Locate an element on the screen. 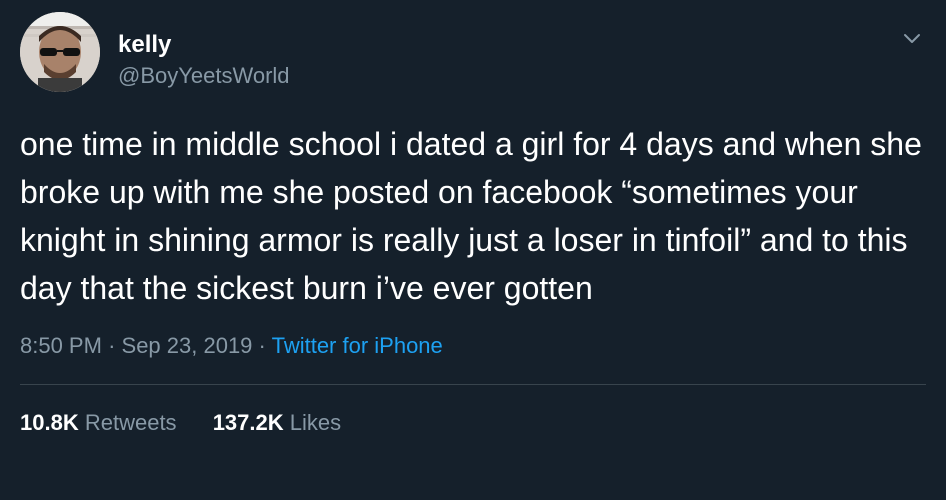 The image size is (946, 500). divider is located at coordinates (473, 384).